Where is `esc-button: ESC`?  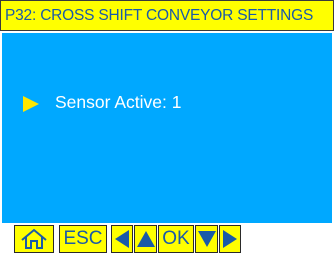
esc-button: ESC is located at coordinates (83, 239).